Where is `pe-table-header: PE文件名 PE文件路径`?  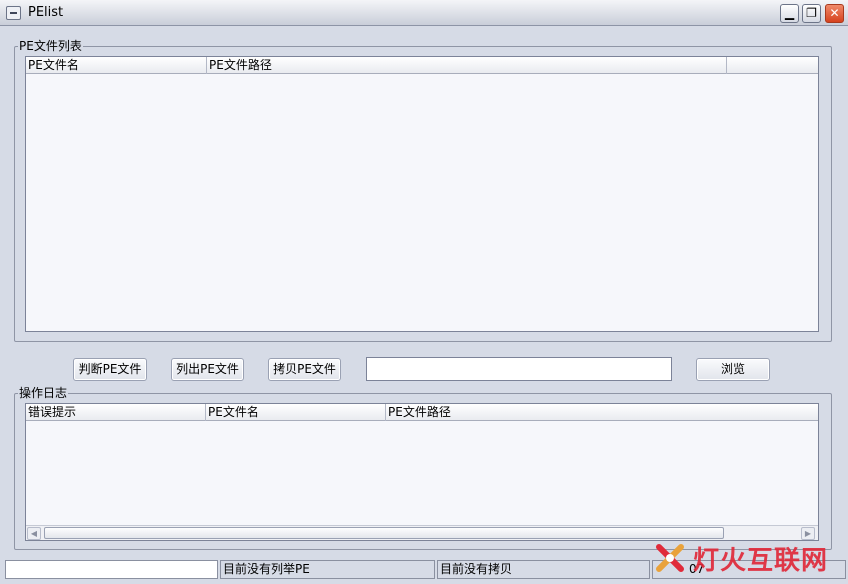 pe-table-header: PE文件名 PE文件路径 is located at coordinates (422, 65).